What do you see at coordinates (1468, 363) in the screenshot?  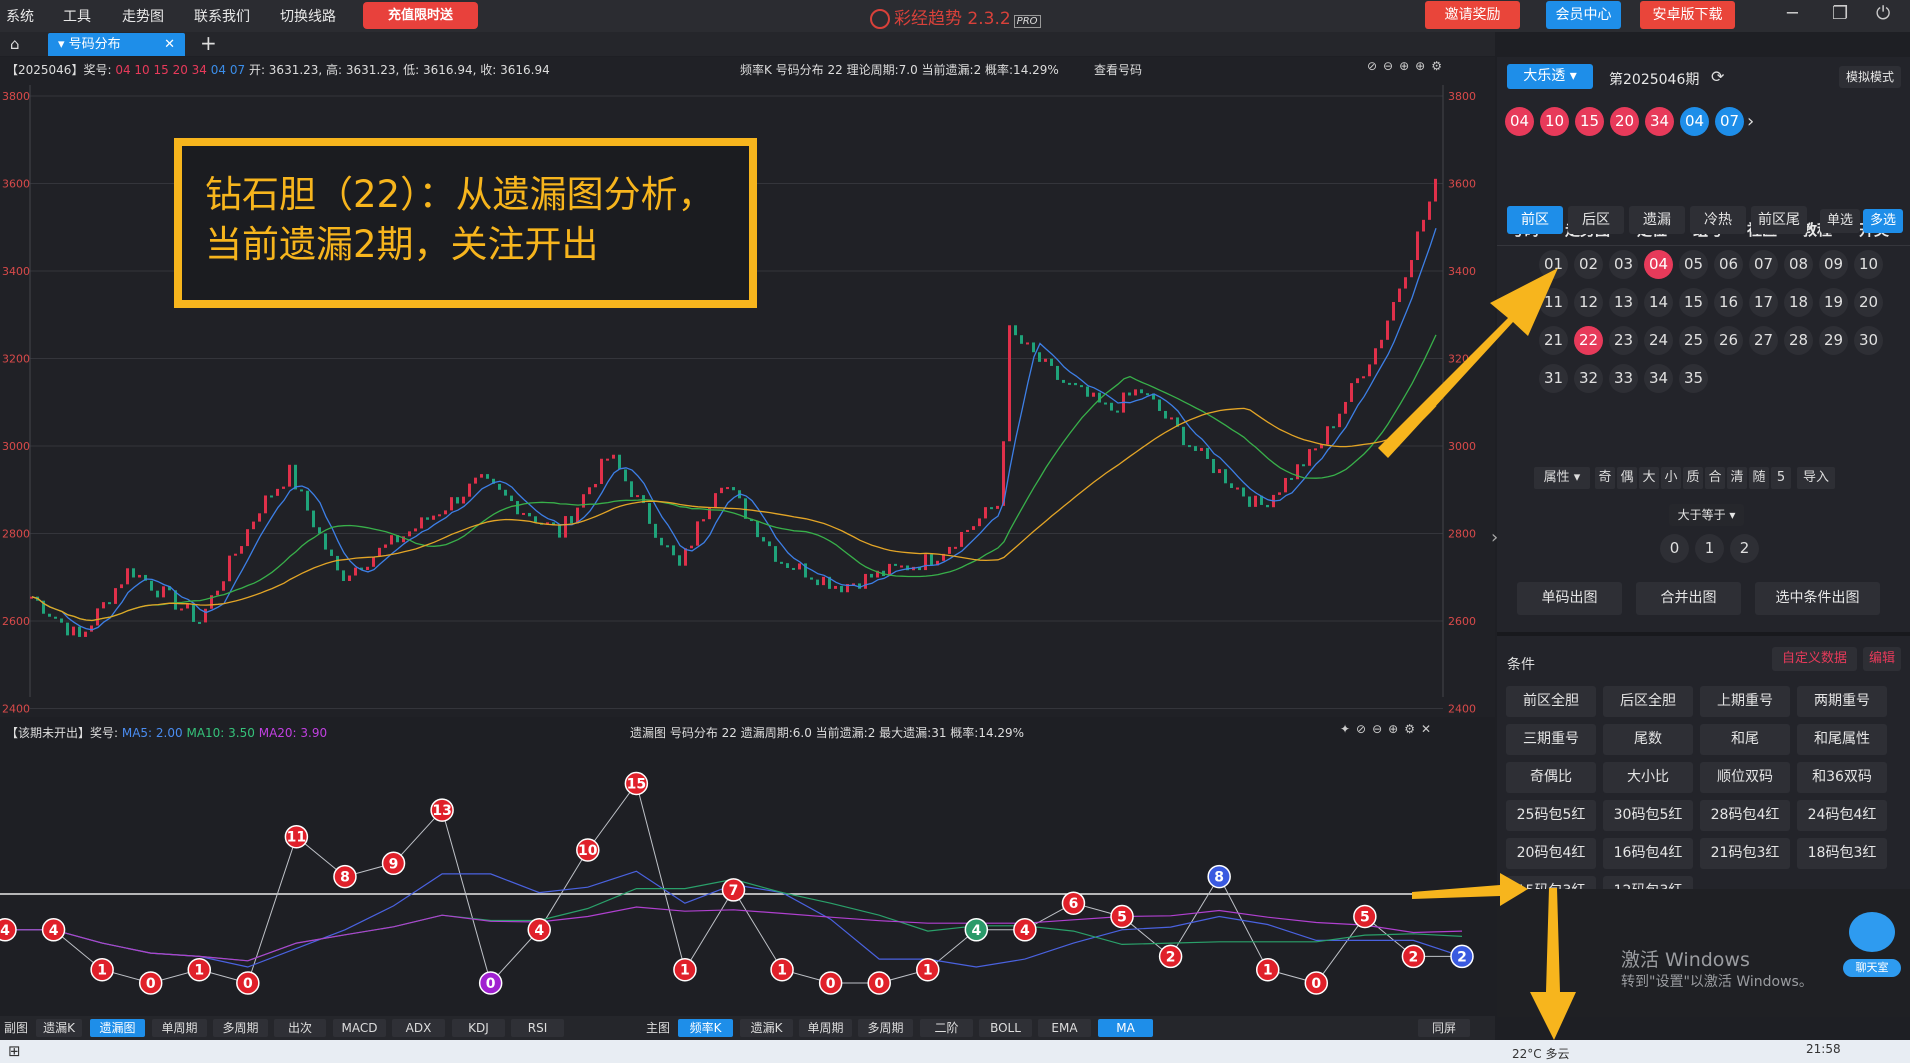 I see `arrow-up-right` at bounding box center [1468, 363].